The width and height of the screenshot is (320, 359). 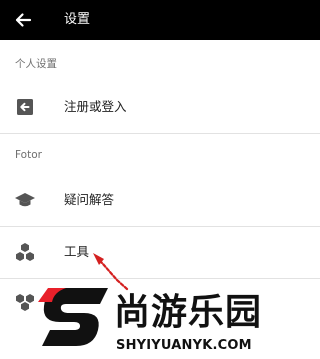 I want to click on watermark-logo-icon, so click(x=73, y=317).